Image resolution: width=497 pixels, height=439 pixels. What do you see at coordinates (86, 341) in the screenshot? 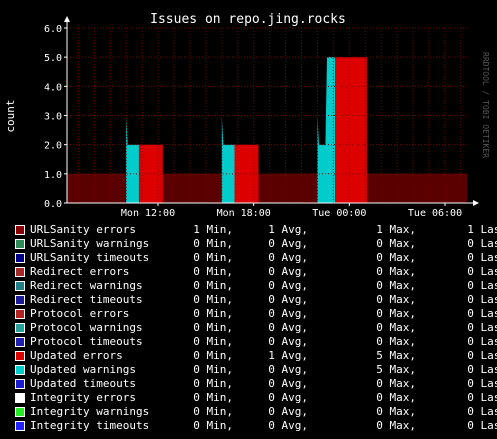
I see `legend-label: Protocol timeouts` at bounding box center [86, 341].